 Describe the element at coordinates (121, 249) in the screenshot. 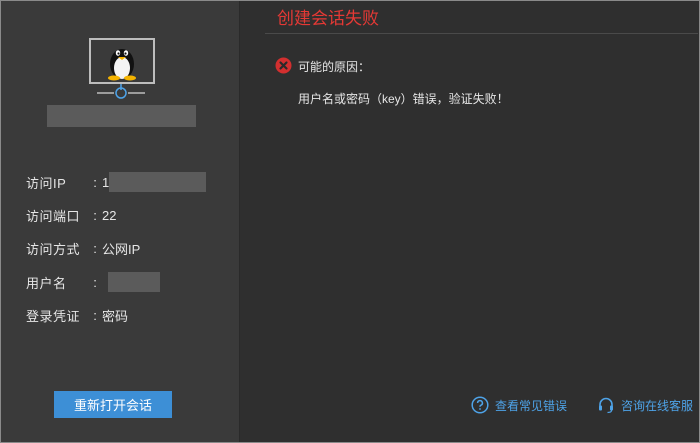

I see `info-value-method: 公网IP` at that location.